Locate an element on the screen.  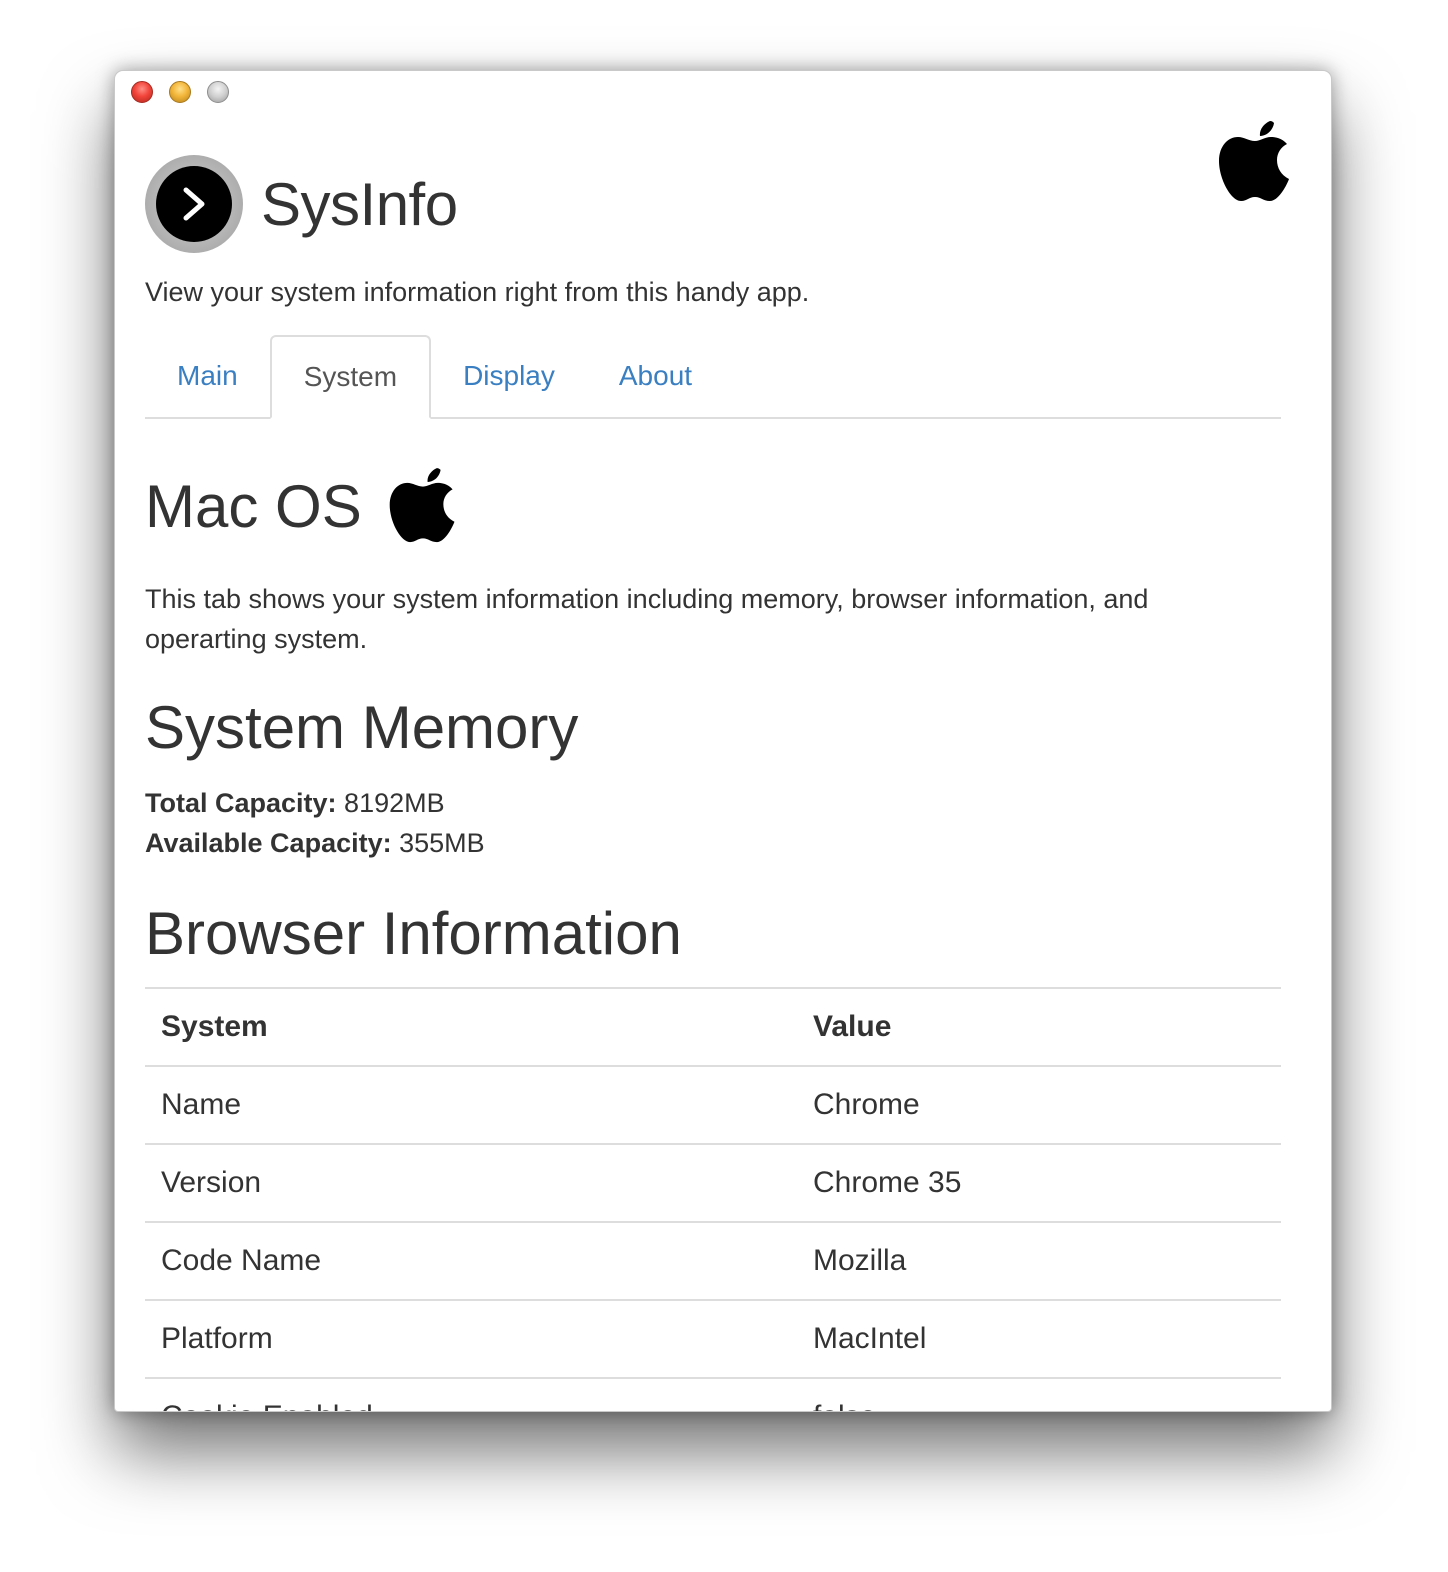
zoom-window-button is located at coordinates (218, 92).